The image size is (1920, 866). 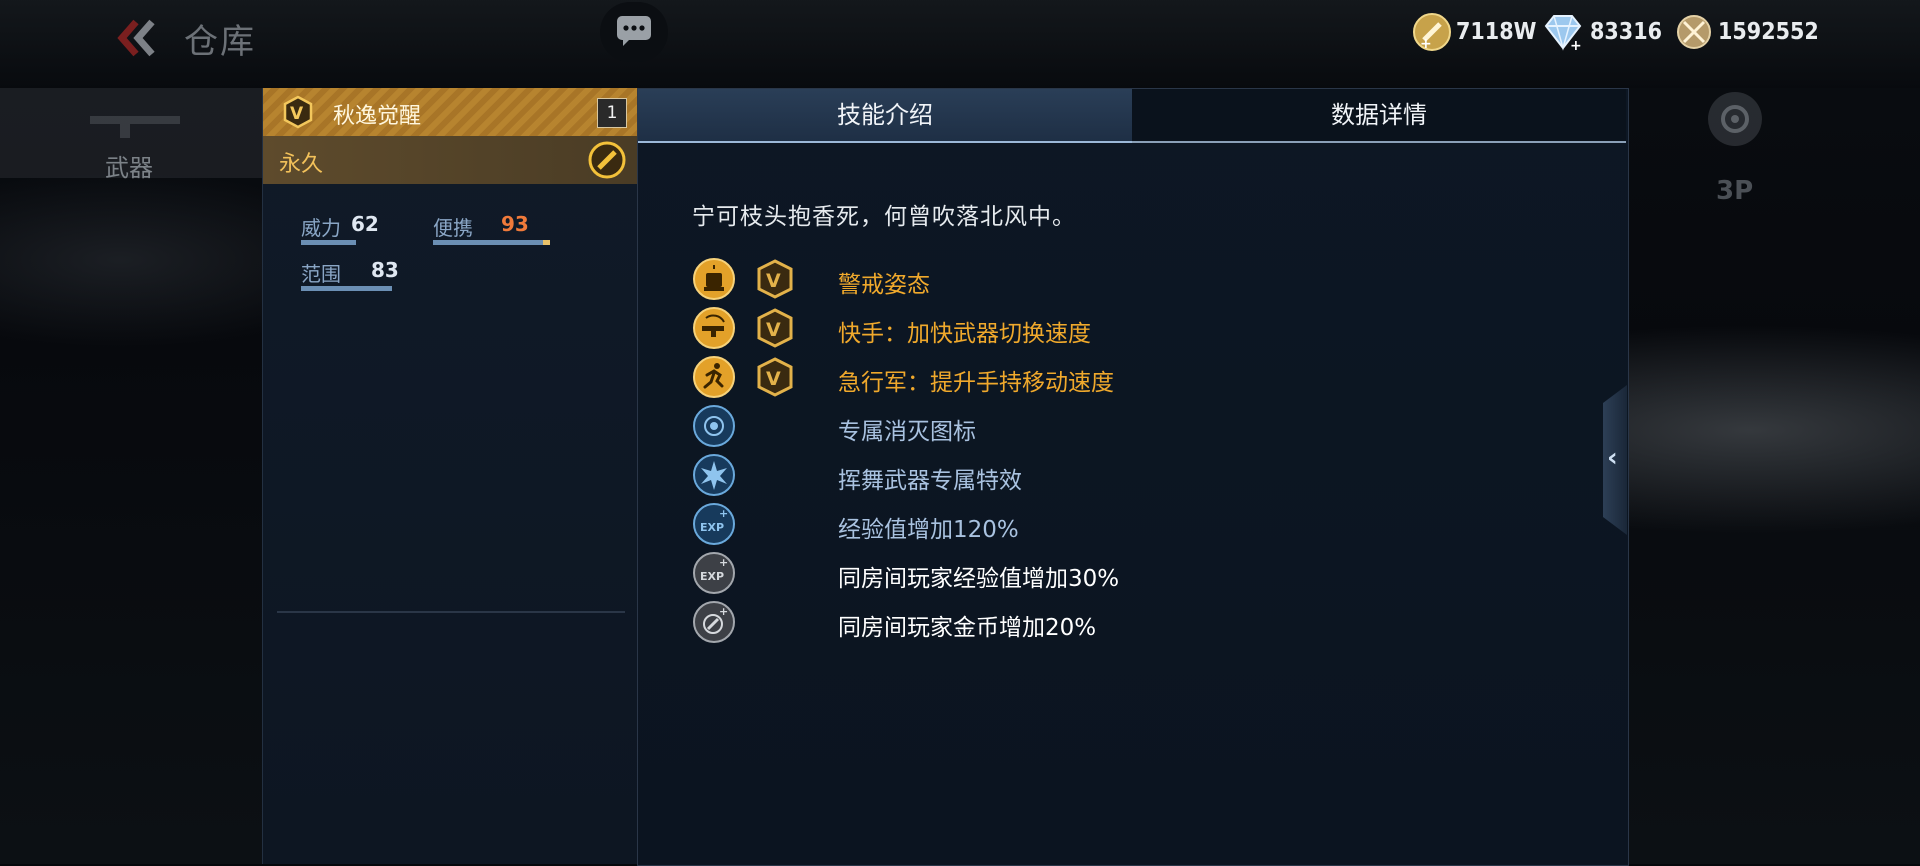 I want to click on skill-text: 急行军：提升手持移动速度, so click(x=976, y=383).